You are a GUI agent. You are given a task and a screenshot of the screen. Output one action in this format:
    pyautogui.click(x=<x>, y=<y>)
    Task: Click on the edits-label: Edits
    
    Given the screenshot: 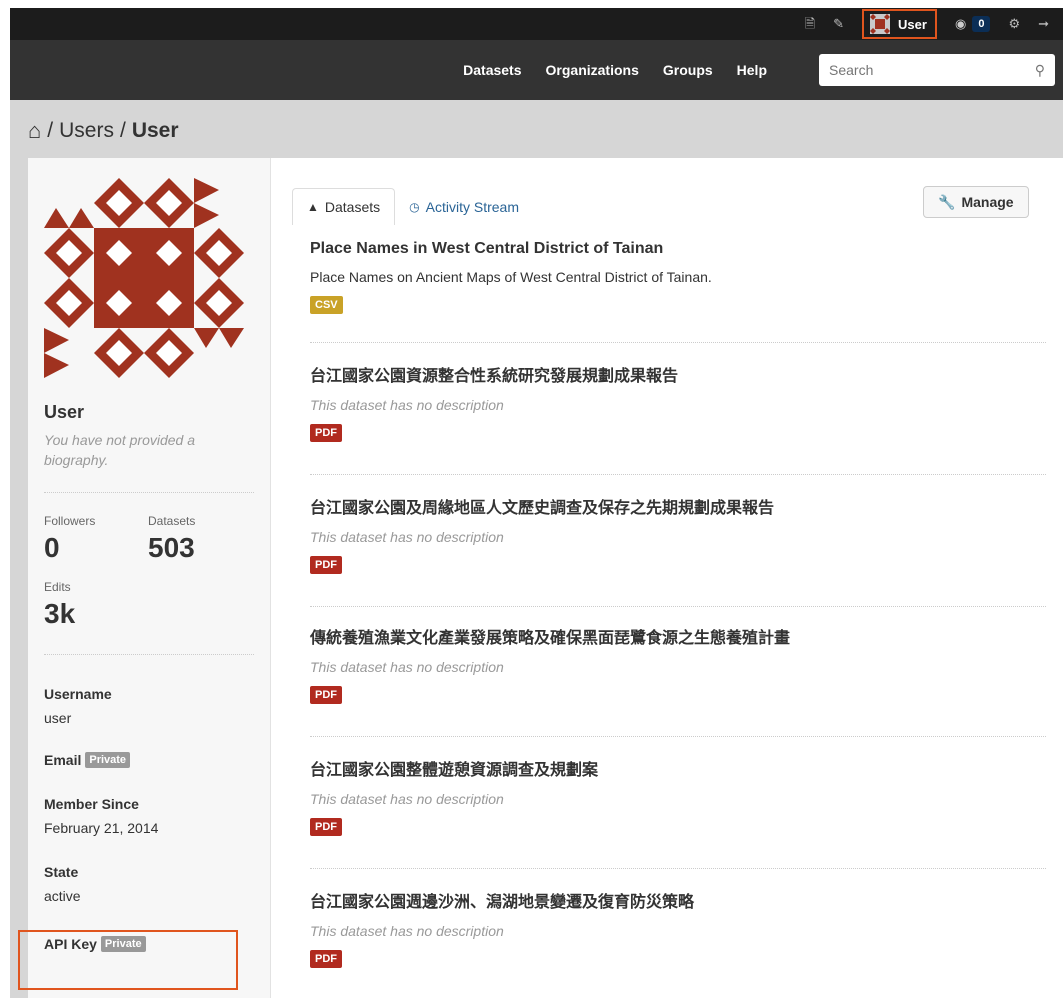 What is the action you would take?
    pyautogui.click(x=57, y=587)
    